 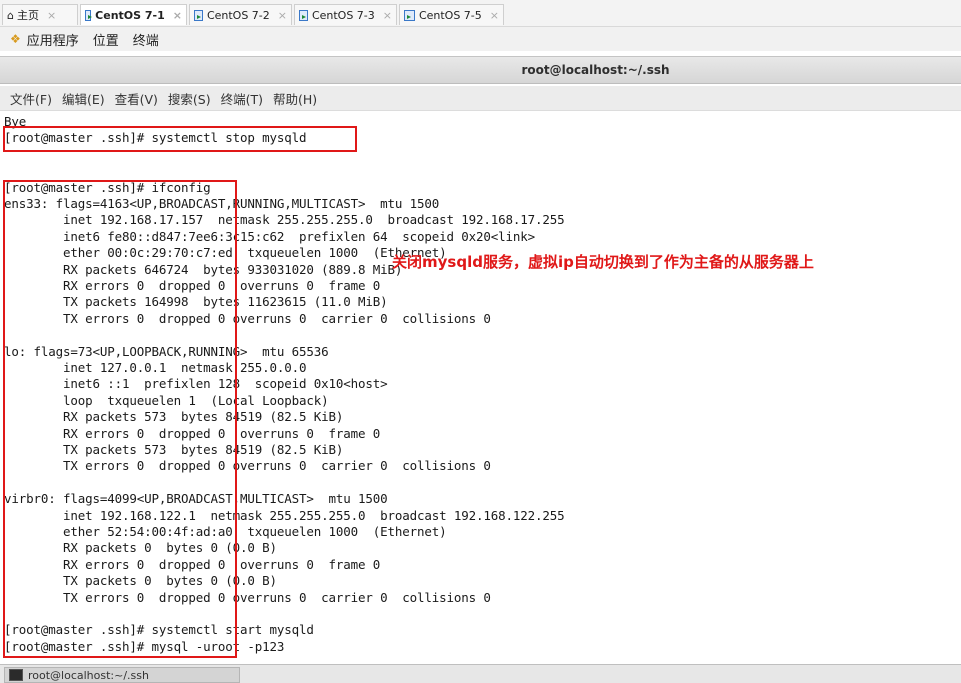 I want to click on taskbar-item-terminal: root@localhost:~/.ssh, so click(x=122, y=675).